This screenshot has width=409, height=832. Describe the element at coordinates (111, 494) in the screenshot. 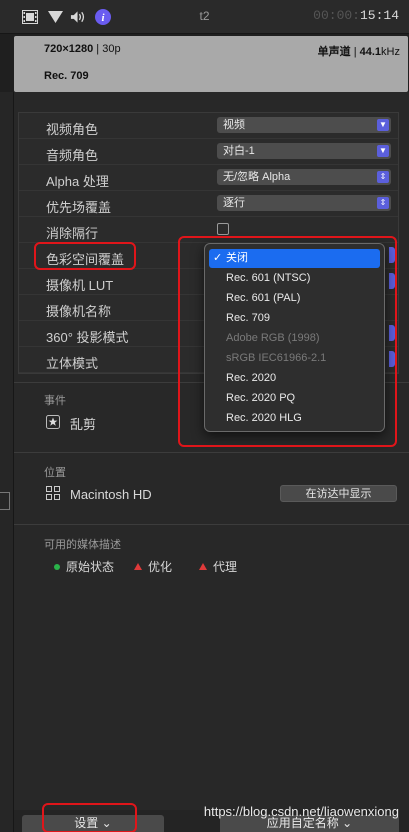

I see `volume-name: Macintosh HD` at that location.